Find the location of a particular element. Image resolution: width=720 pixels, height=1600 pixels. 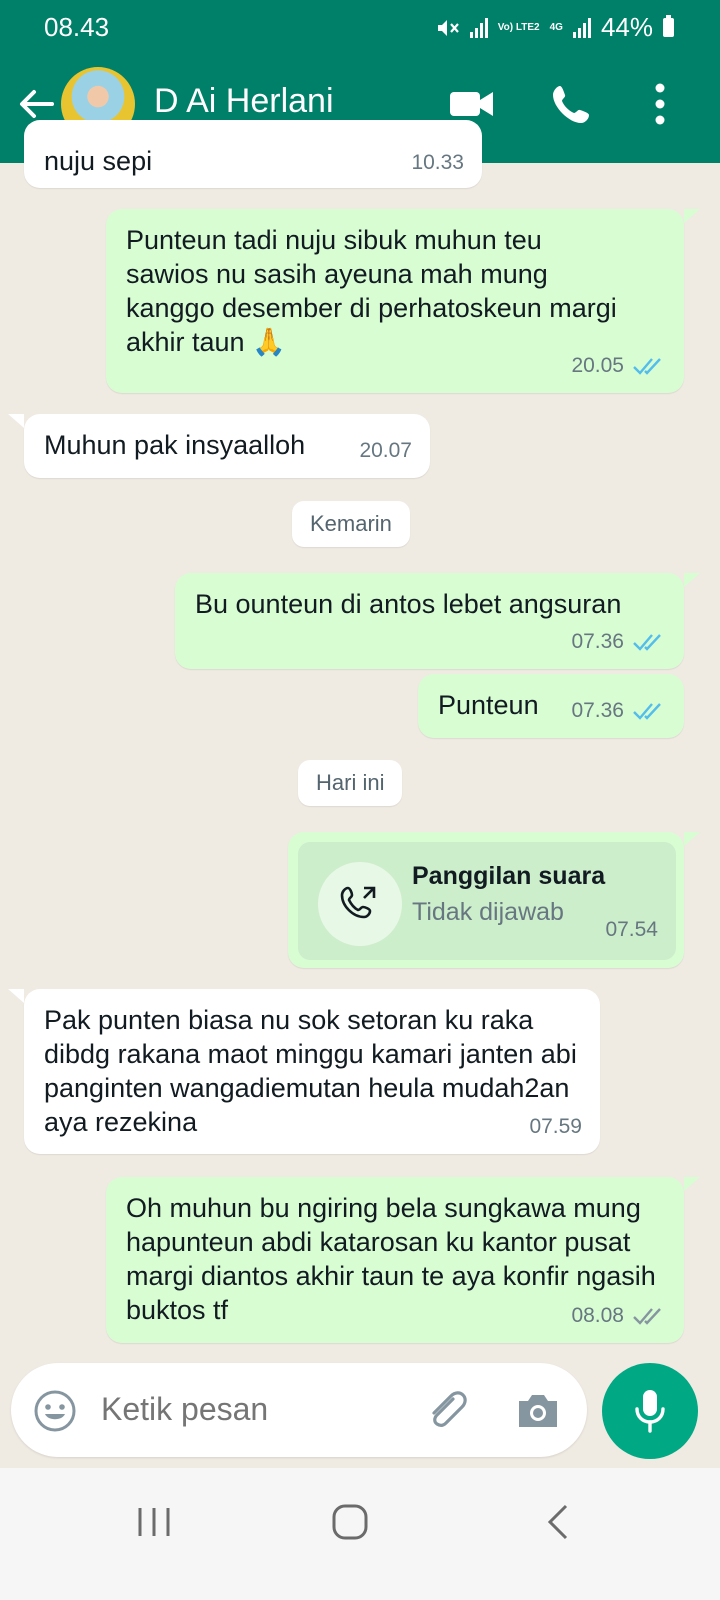

message-text: Muhun pak insyaalloh is located at coordinates (175, 445).